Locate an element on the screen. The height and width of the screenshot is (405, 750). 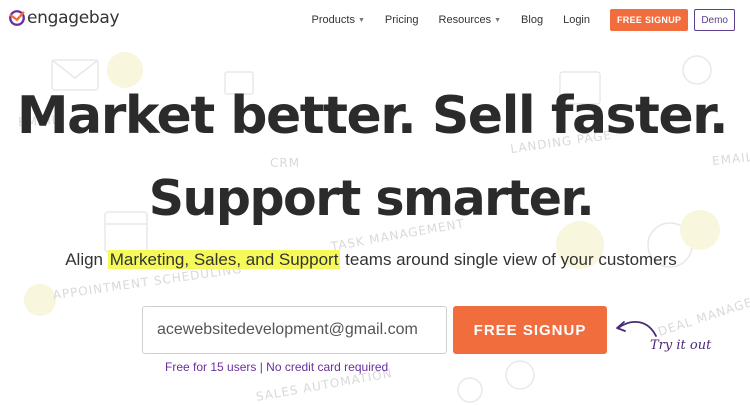
brand-name: engagebay is located at coordinates (73, 18).